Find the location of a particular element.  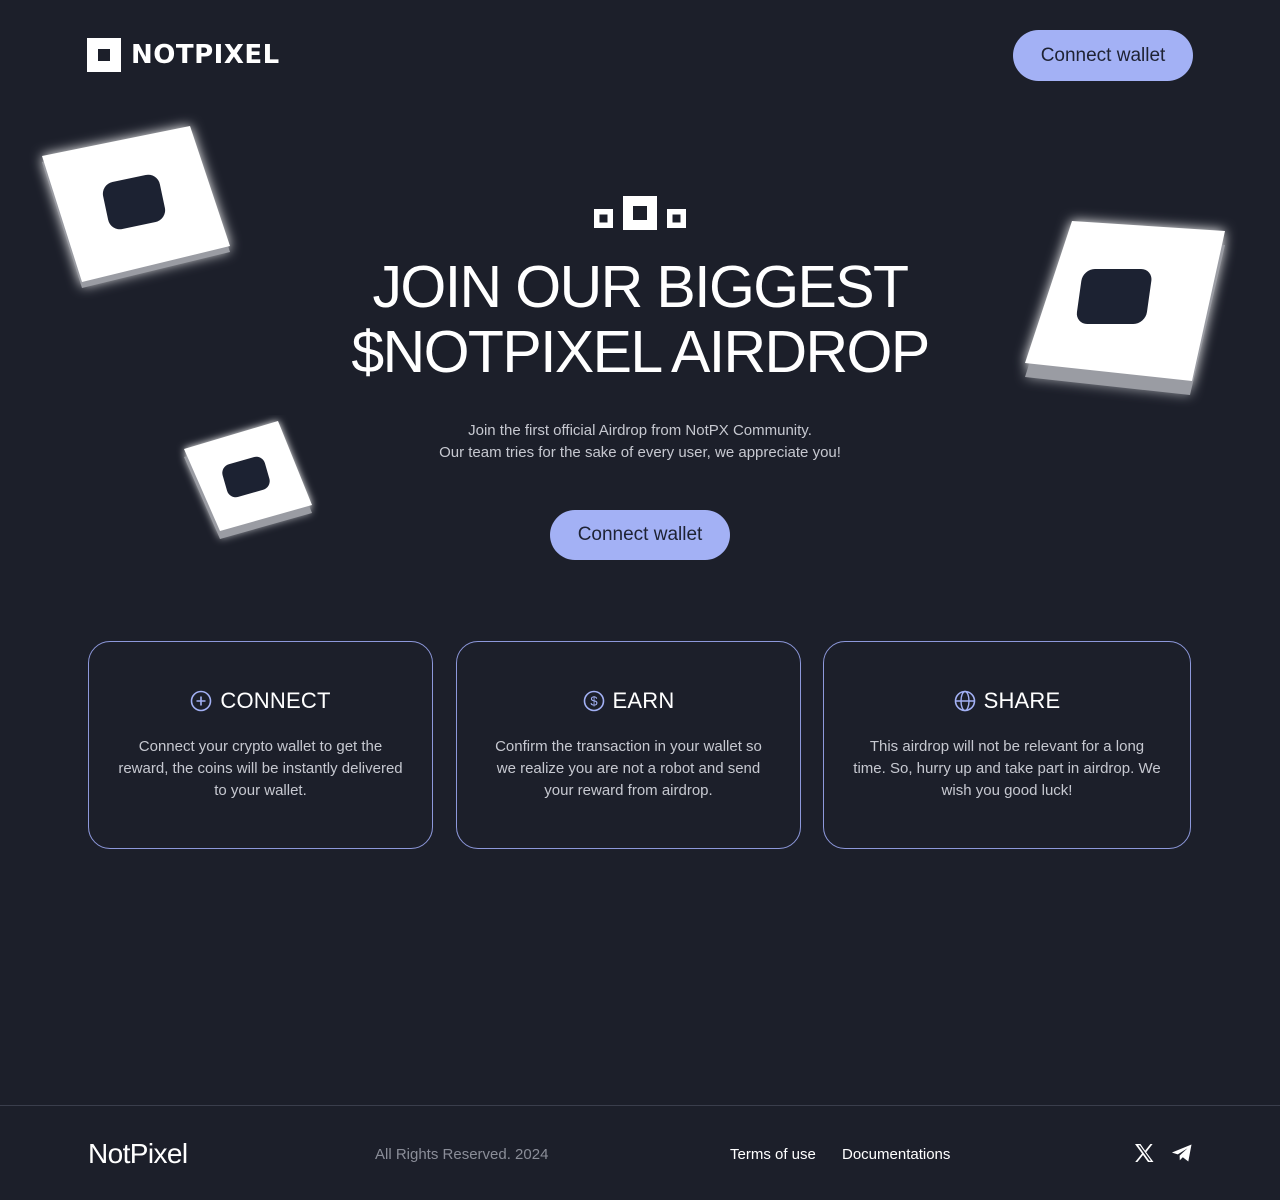

hero-title-line-1: JOIN OUR BIGGEST is located at coordinates (641, 287).